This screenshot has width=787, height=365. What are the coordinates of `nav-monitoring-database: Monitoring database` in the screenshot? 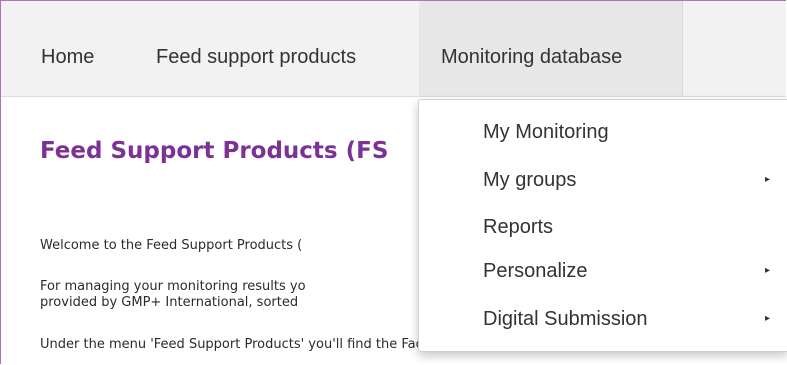 It's located at (551, 48).